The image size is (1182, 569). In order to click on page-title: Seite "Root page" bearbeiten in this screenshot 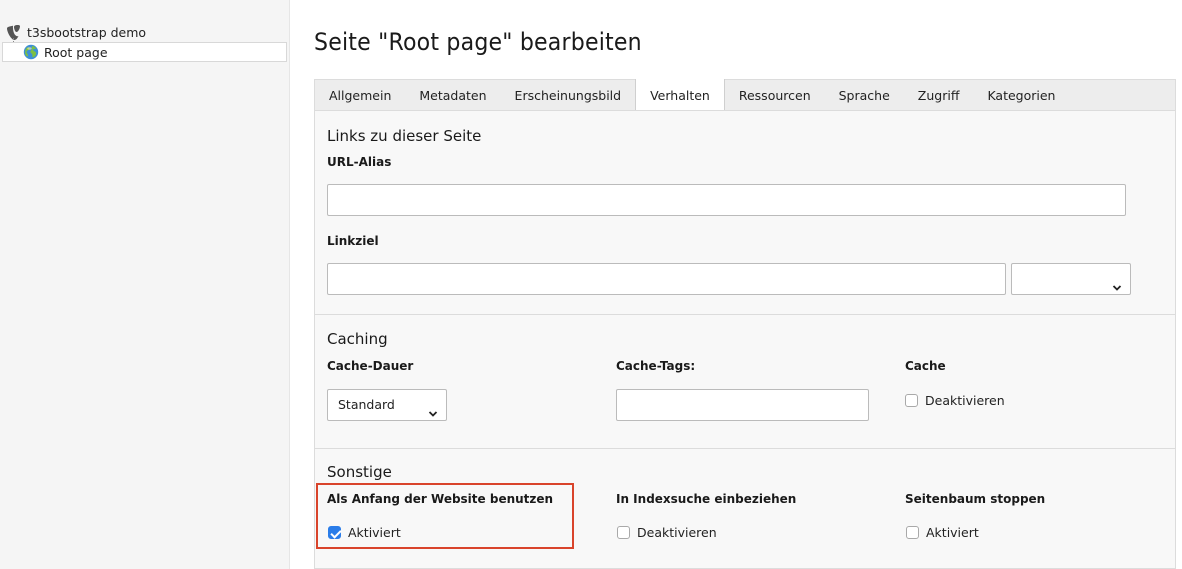, I will do `click(478, 42)`.